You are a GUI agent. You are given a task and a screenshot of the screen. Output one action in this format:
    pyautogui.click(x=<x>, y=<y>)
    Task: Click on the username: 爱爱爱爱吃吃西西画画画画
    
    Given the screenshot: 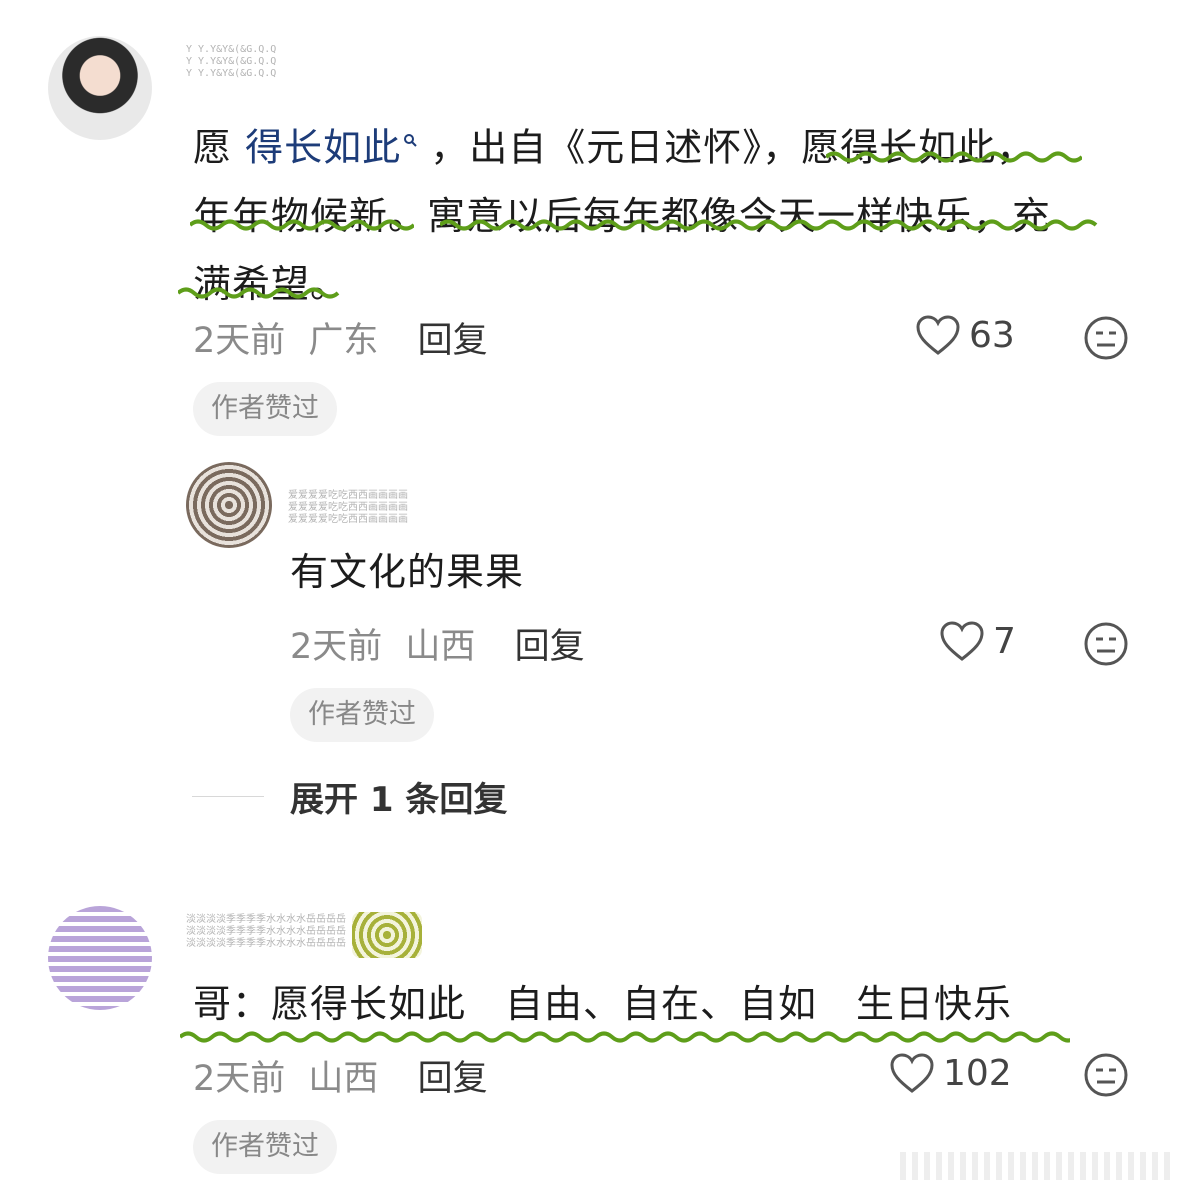 What is the action you would take?
    pyautogui.click(x=348, y=495)
    